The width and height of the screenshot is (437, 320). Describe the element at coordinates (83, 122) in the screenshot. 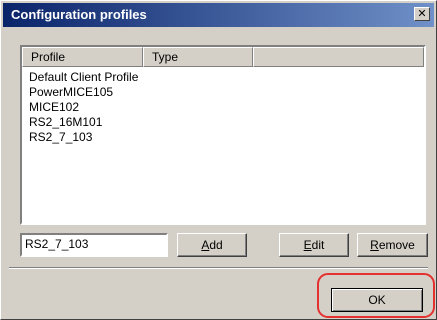

I see `list-item: RS2_16M101` at that location.